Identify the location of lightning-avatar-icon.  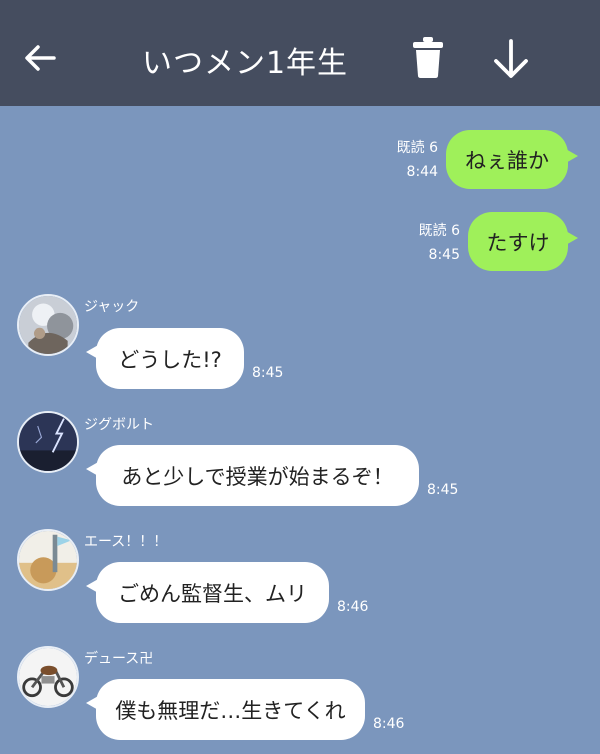
(48, 442).